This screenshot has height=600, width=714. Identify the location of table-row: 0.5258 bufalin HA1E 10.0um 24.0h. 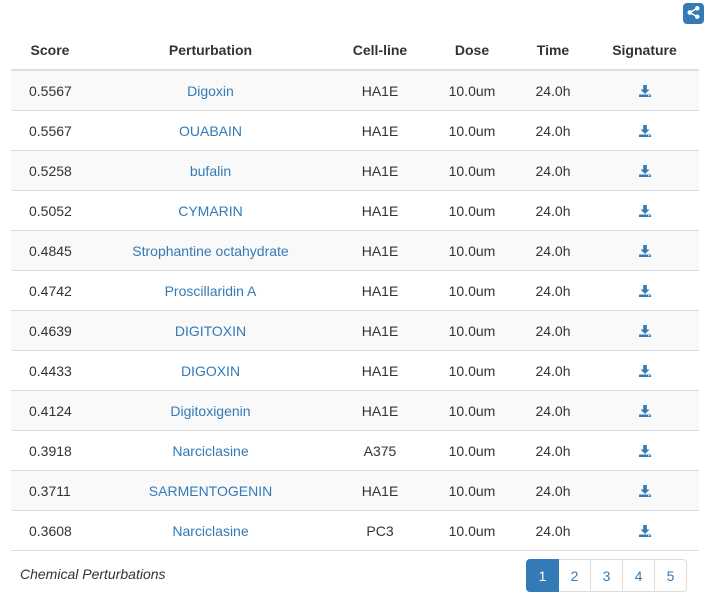
(355, 170).